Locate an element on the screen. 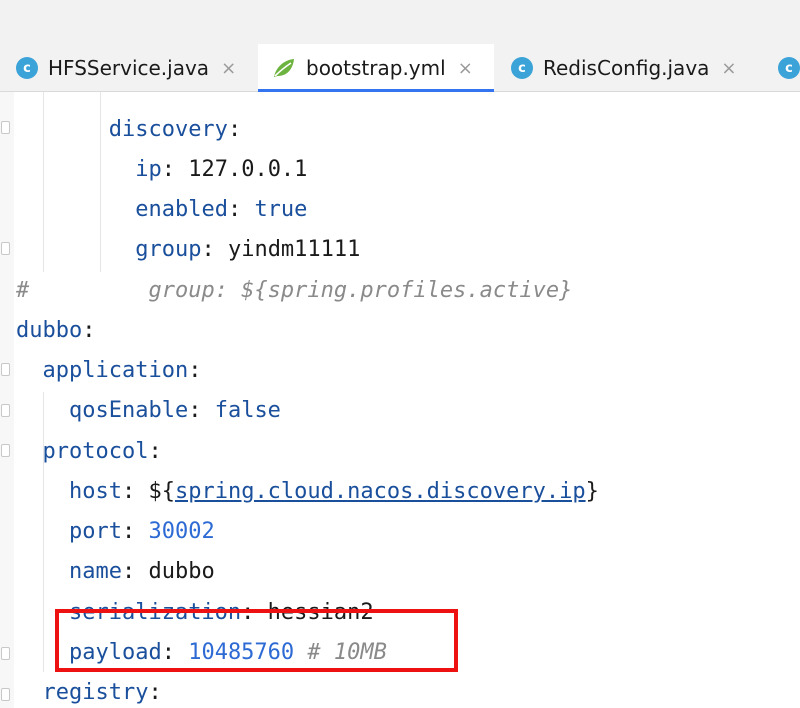 Image resolution: width=800 pixels, height=708 pixels. tab-hfsservice-java: c HFSService.java × is located at coordinates (126, 68).